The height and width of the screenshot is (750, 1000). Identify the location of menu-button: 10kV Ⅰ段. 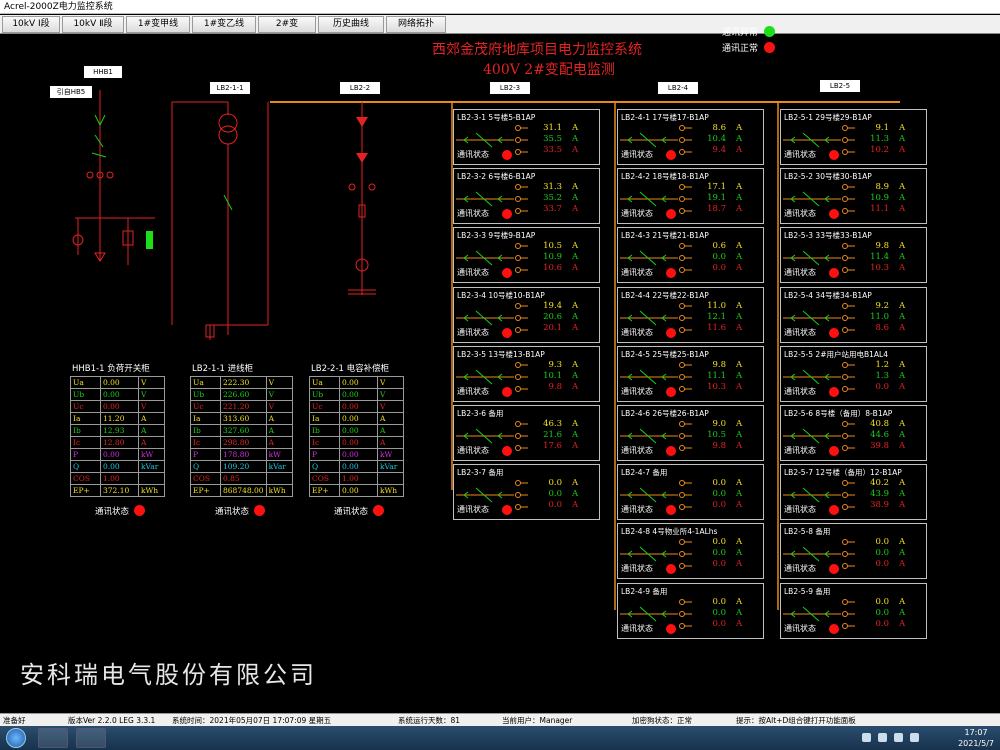
(31, 24).